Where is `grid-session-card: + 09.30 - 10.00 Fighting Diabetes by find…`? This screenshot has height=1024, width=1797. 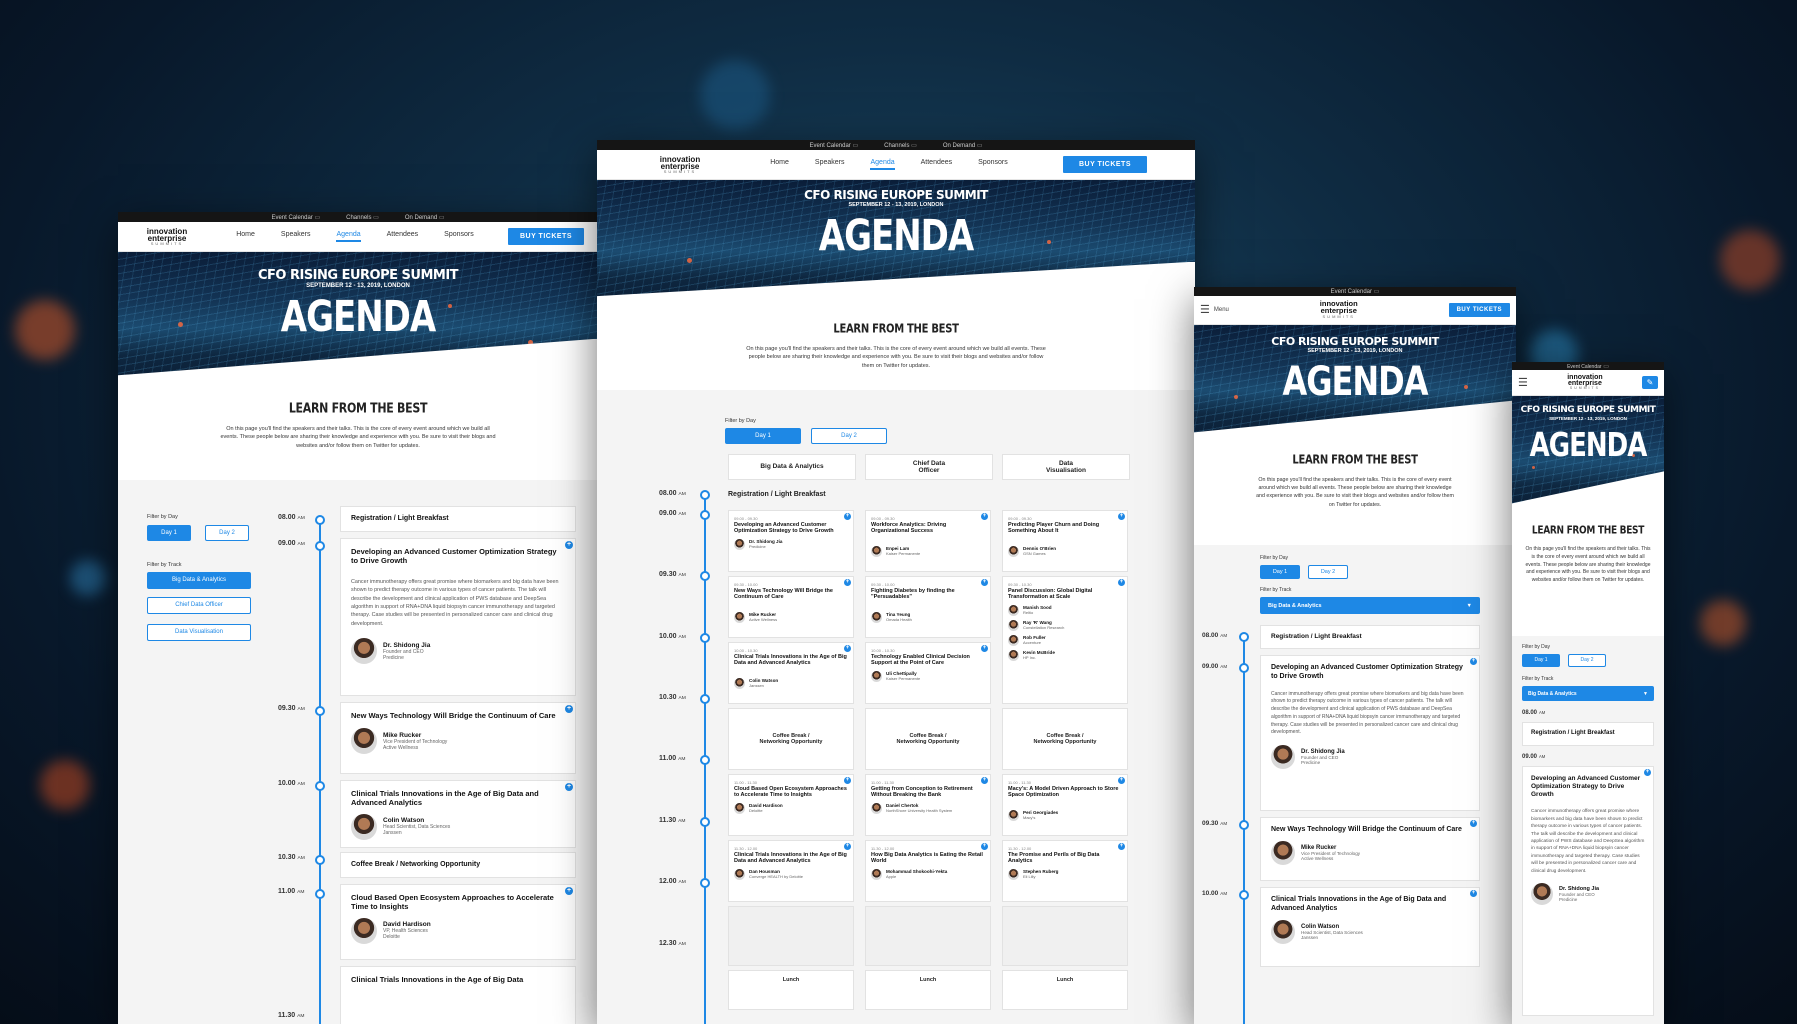
grid-session-card: + 09.30 - 10.00 Fighting Diabetes by find… is located at coordinates (928, 607).